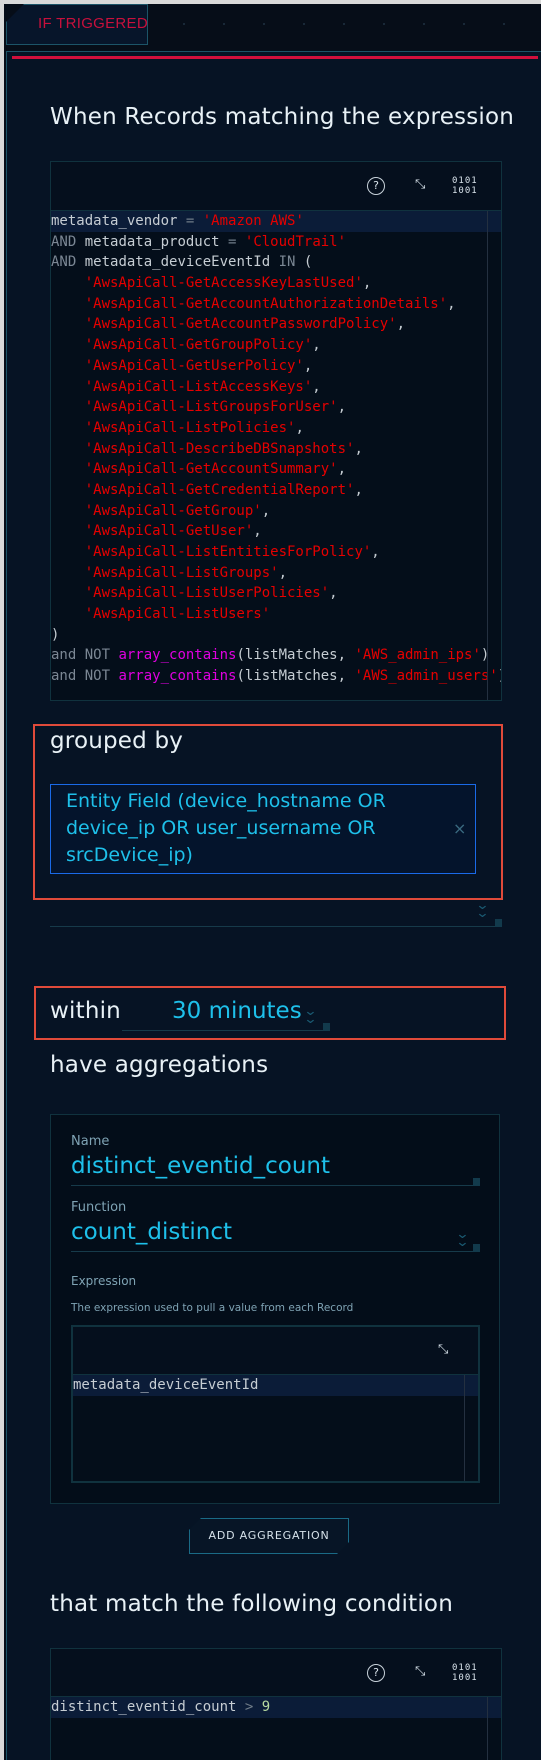 The height and width of the screenshot is (1760, 541). I want to click on code-area: distinct_eventid_count > 9, so click(276, 1707).